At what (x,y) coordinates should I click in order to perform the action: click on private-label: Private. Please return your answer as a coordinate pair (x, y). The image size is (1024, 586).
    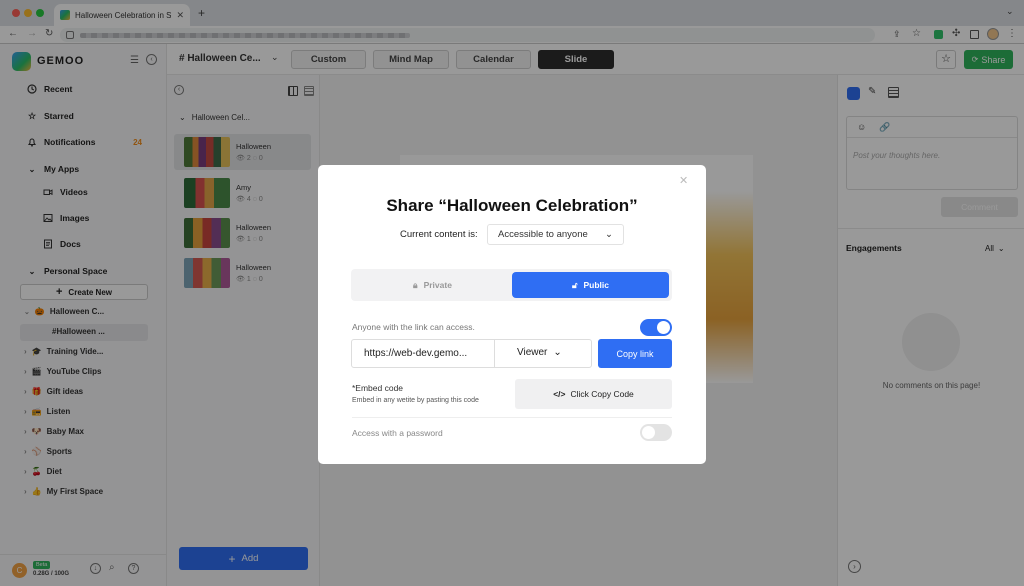
    Looking at the image, I should click on (437, 285).